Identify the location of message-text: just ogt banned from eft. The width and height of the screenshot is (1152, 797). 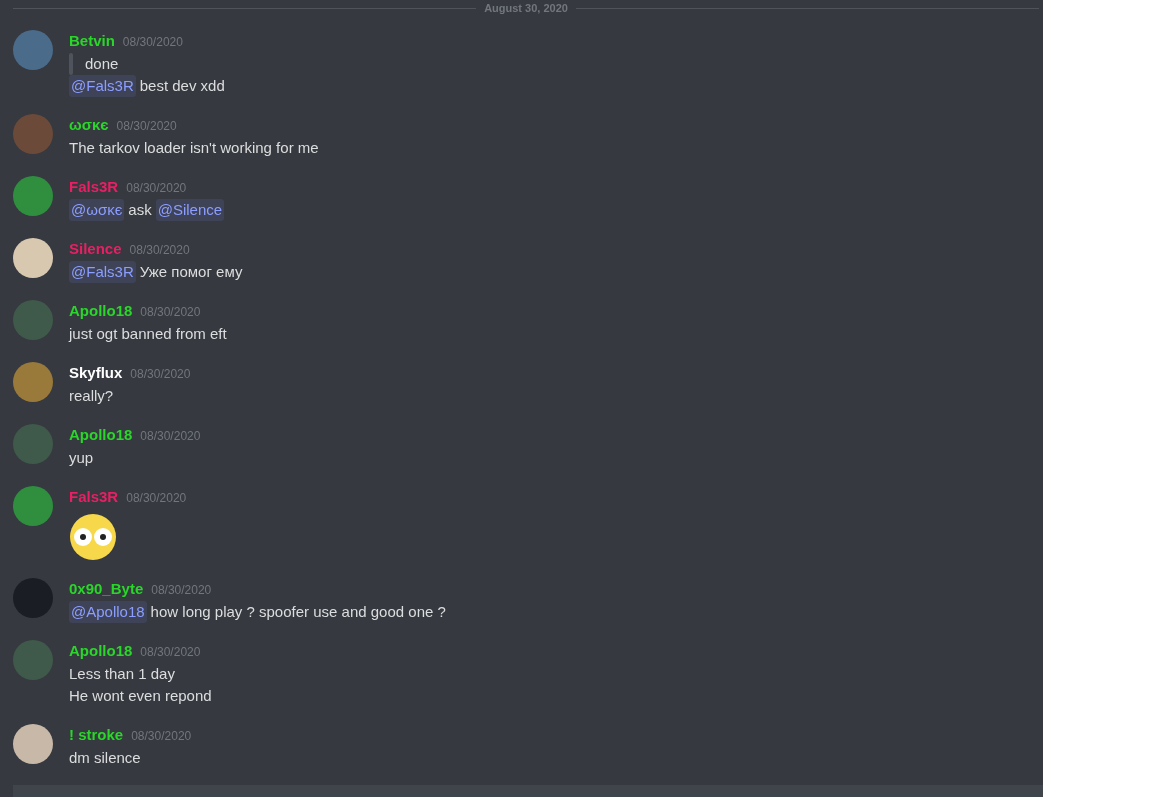
(148, 334).